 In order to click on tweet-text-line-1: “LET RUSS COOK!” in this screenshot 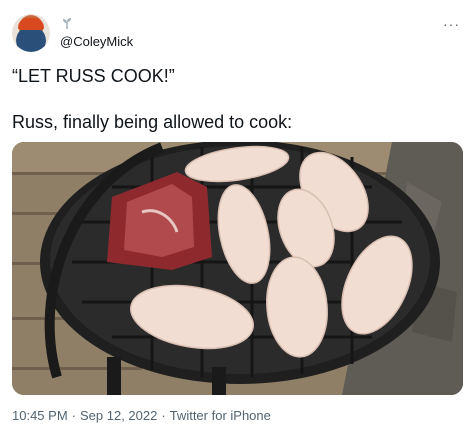, I will do `click(93, 76)`.